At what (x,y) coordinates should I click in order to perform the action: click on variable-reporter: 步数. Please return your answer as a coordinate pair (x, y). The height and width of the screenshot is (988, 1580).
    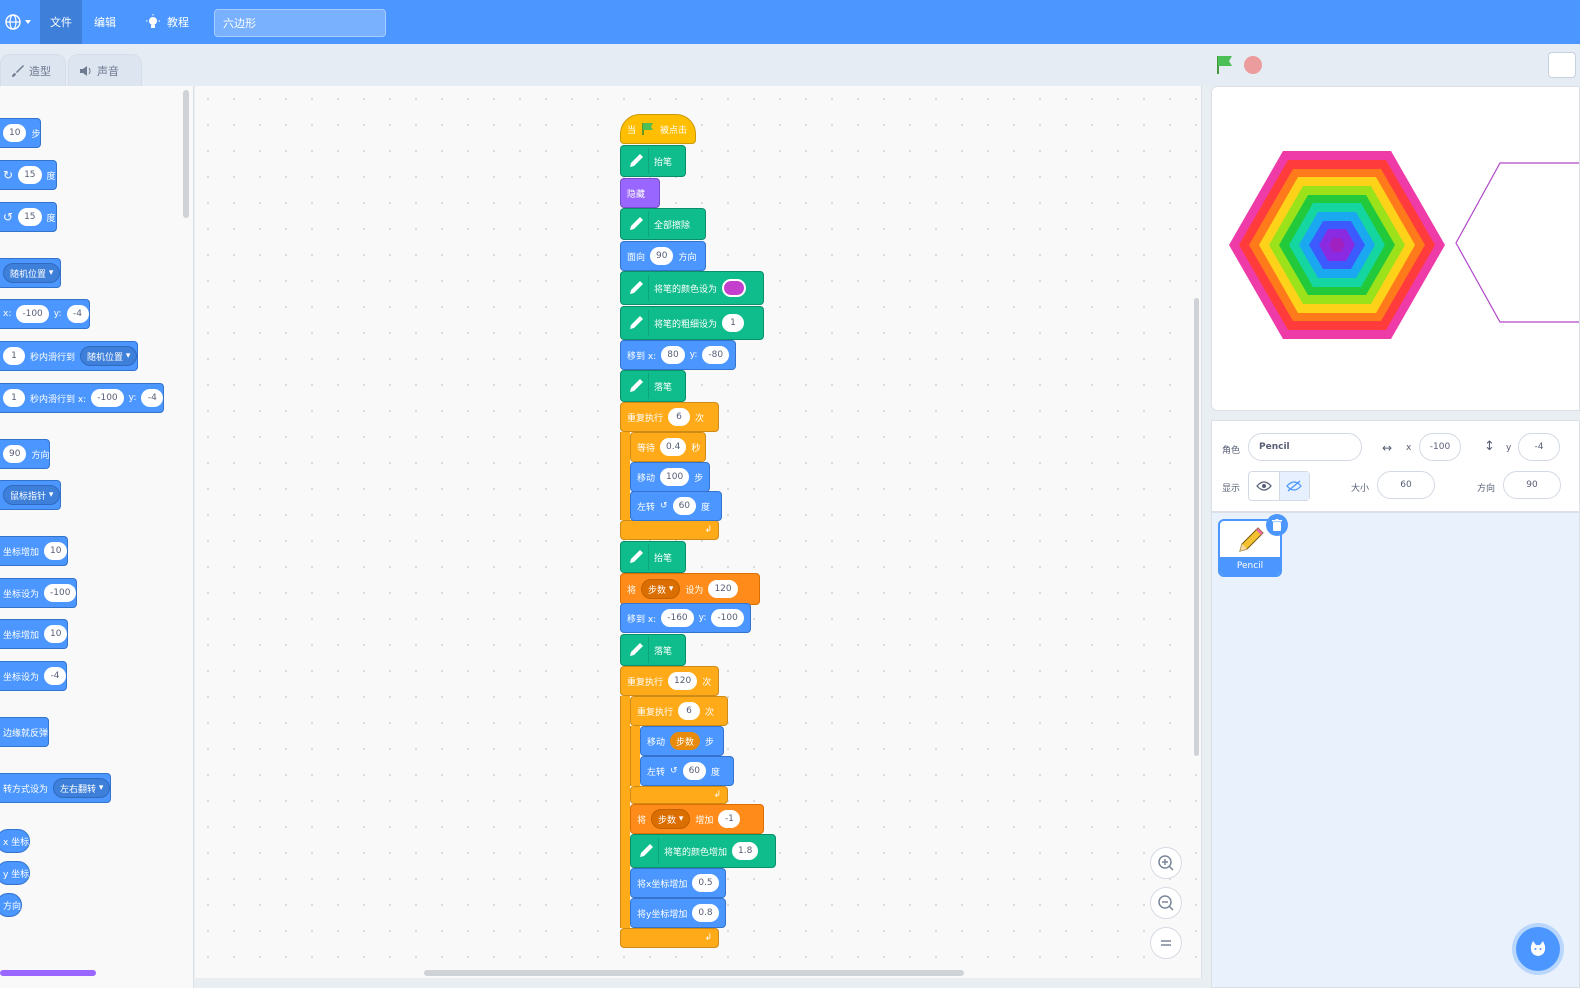
    Looking at the image, I should click on (685, 741).